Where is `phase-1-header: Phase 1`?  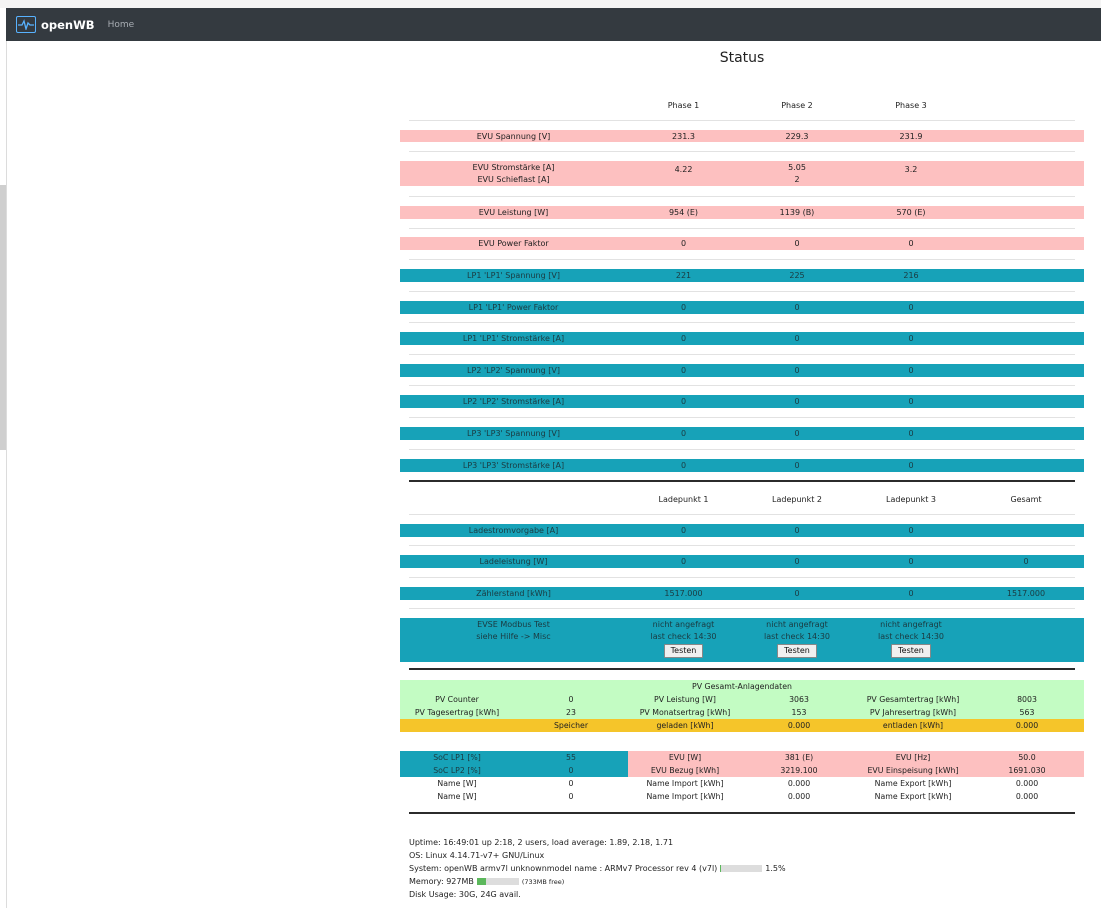 phase-1-header: Phase 1 is located at coordinates (683, 105).